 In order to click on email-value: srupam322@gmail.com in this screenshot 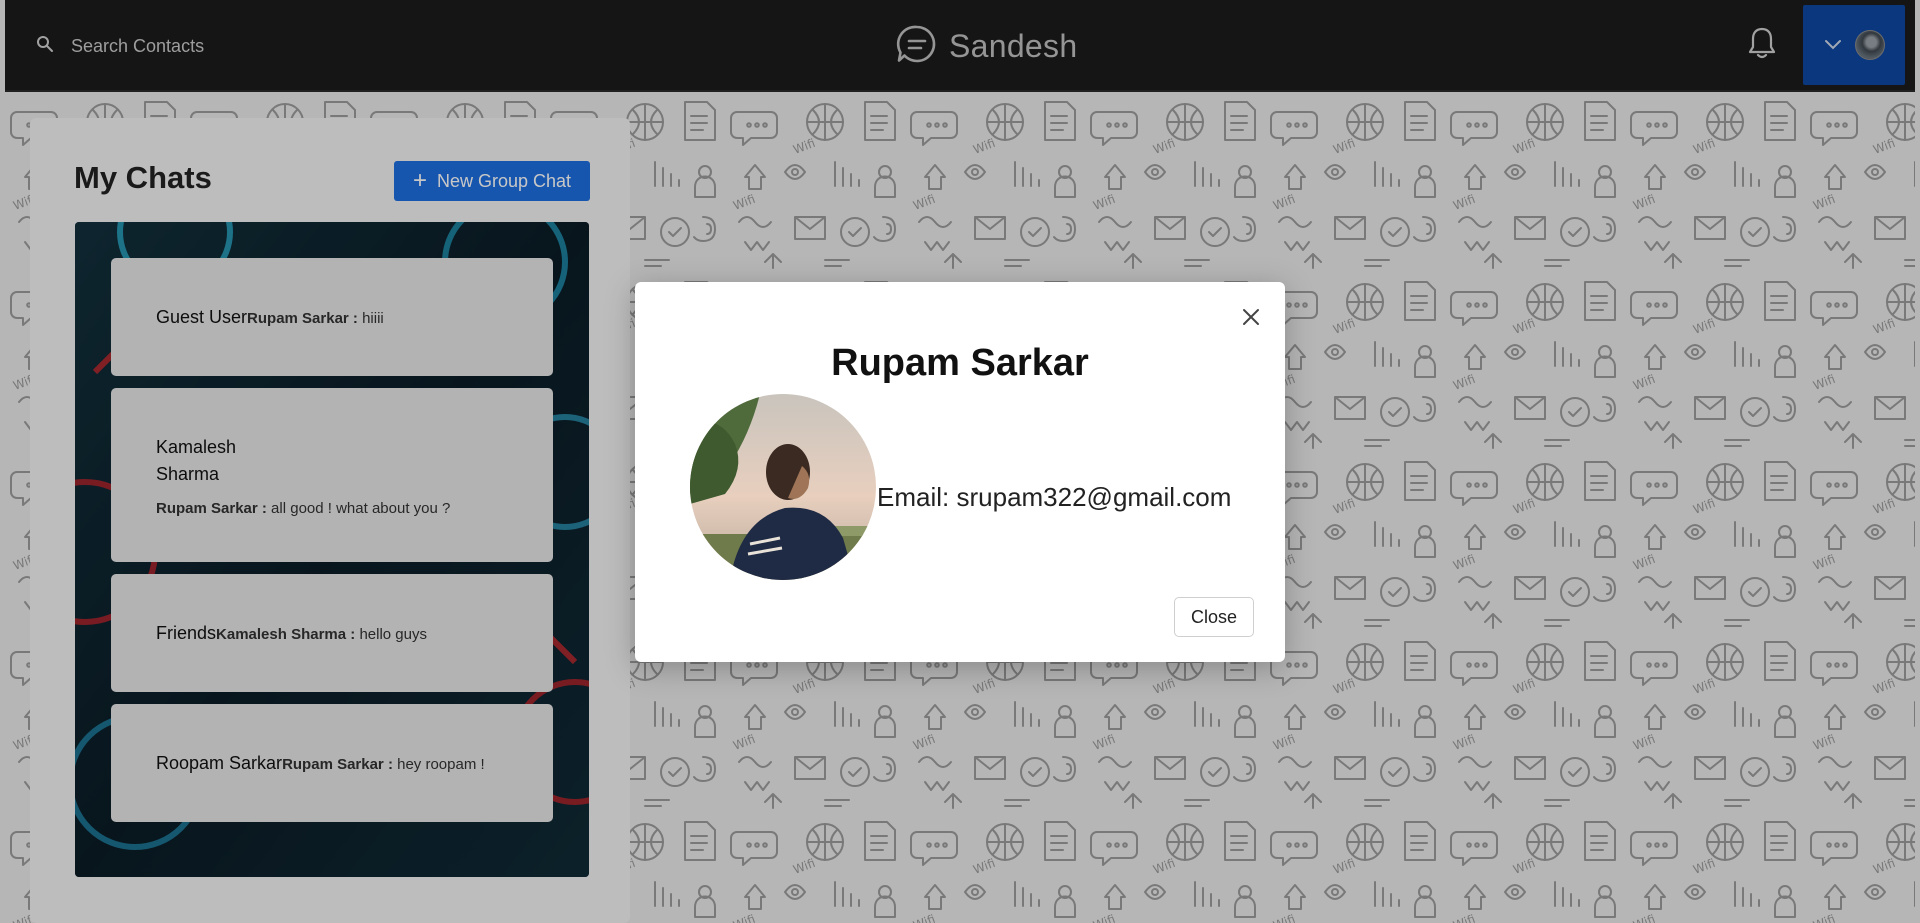, I will do `click(1094, 497)`.